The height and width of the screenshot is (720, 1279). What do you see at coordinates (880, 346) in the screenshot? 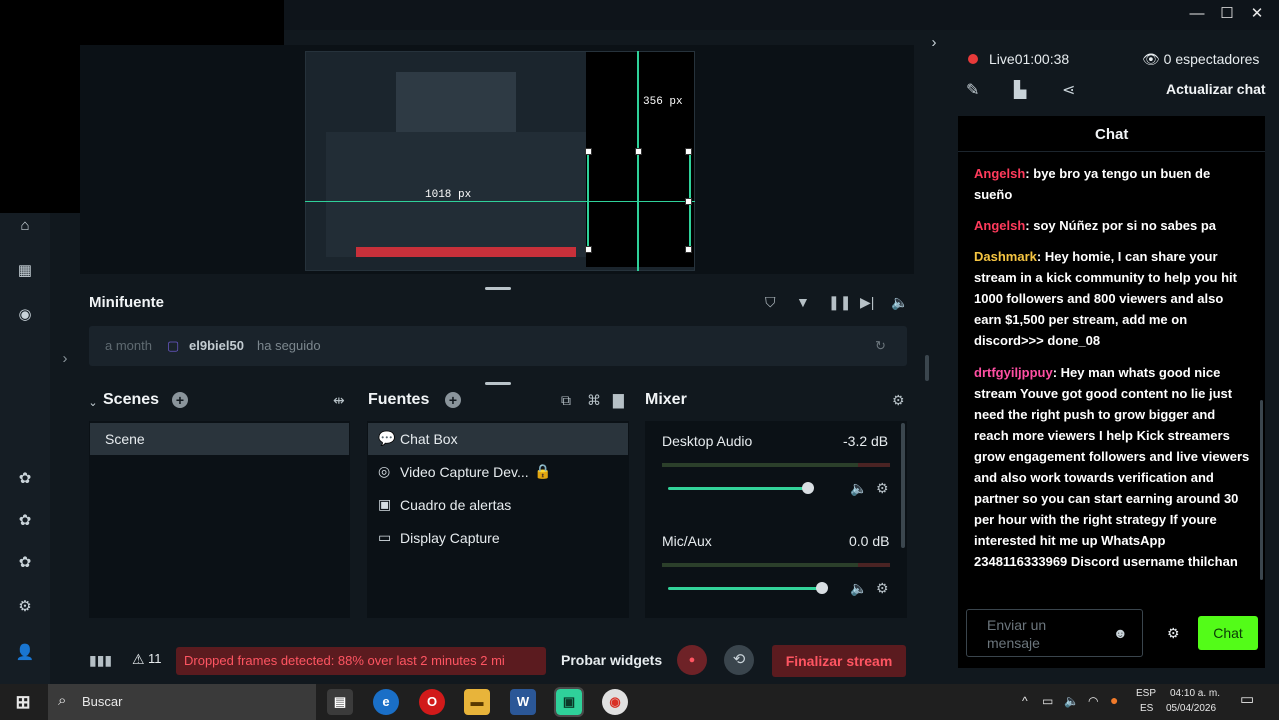
I see `replay-icon: ↻` at bounding box center [880, 346].